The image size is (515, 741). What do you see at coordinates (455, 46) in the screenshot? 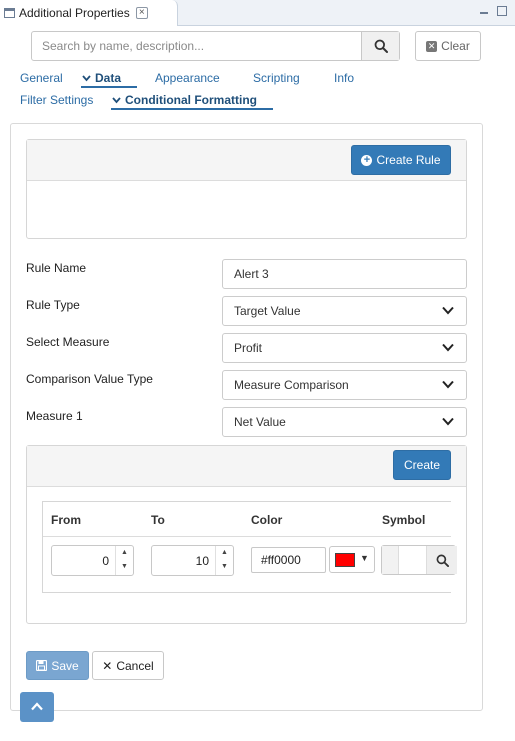
I see `clear-label: Clear` at bounding box center [455, 46].